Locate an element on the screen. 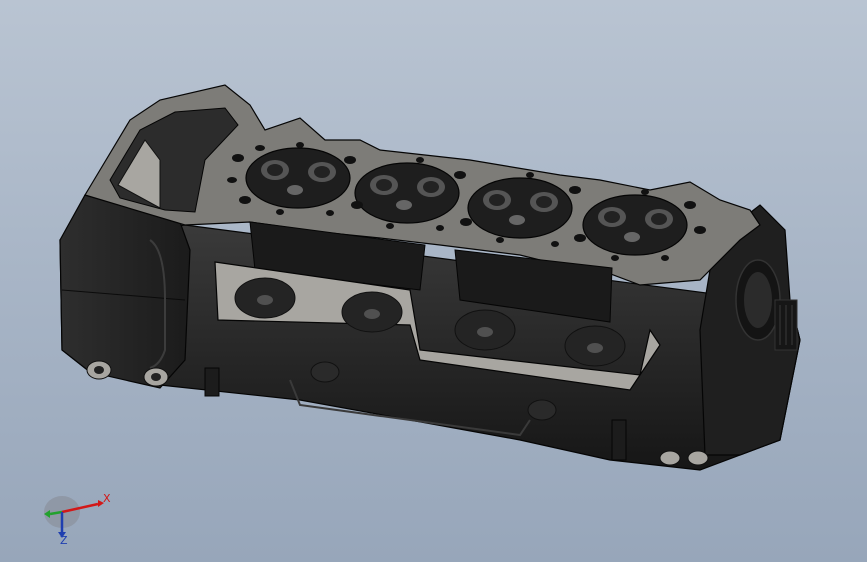  triad-z-label: Z is located at coordinates (64, 539).